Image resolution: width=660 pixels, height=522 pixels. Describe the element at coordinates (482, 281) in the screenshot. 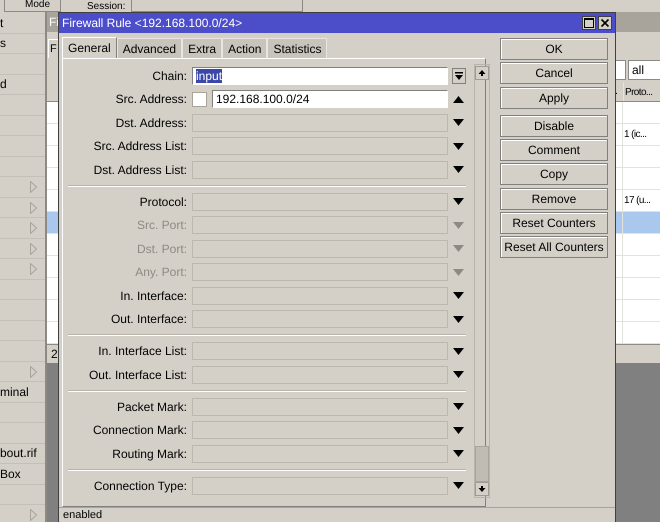

I see `scrollbar` at that location.